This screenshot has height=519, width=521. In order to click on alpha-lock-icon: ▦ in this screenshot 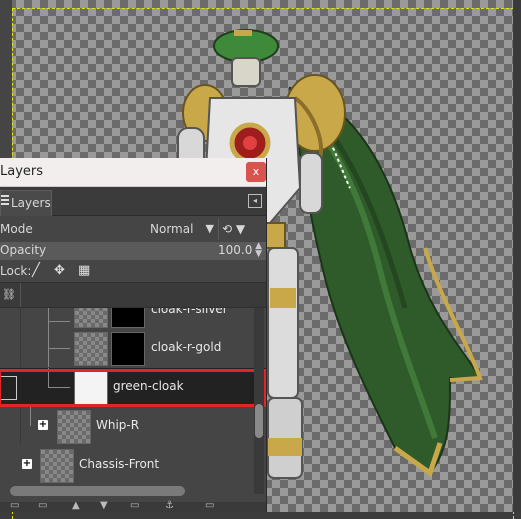, I will do `click(84, 270)`.